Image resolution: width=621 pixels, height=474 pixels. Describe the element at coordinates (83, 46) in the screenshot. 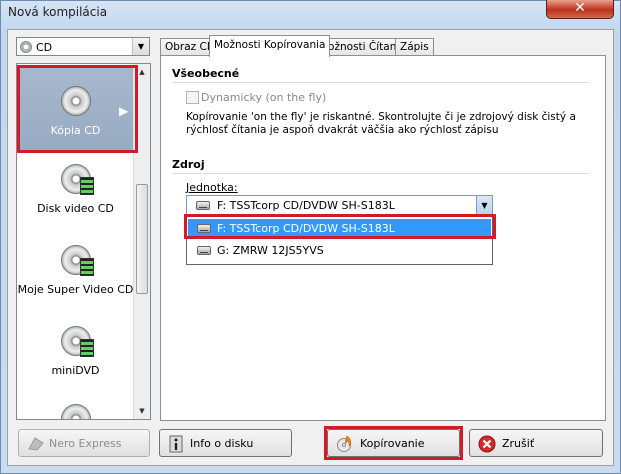

I see `media-type-dropdown: CD ▼` at that location.